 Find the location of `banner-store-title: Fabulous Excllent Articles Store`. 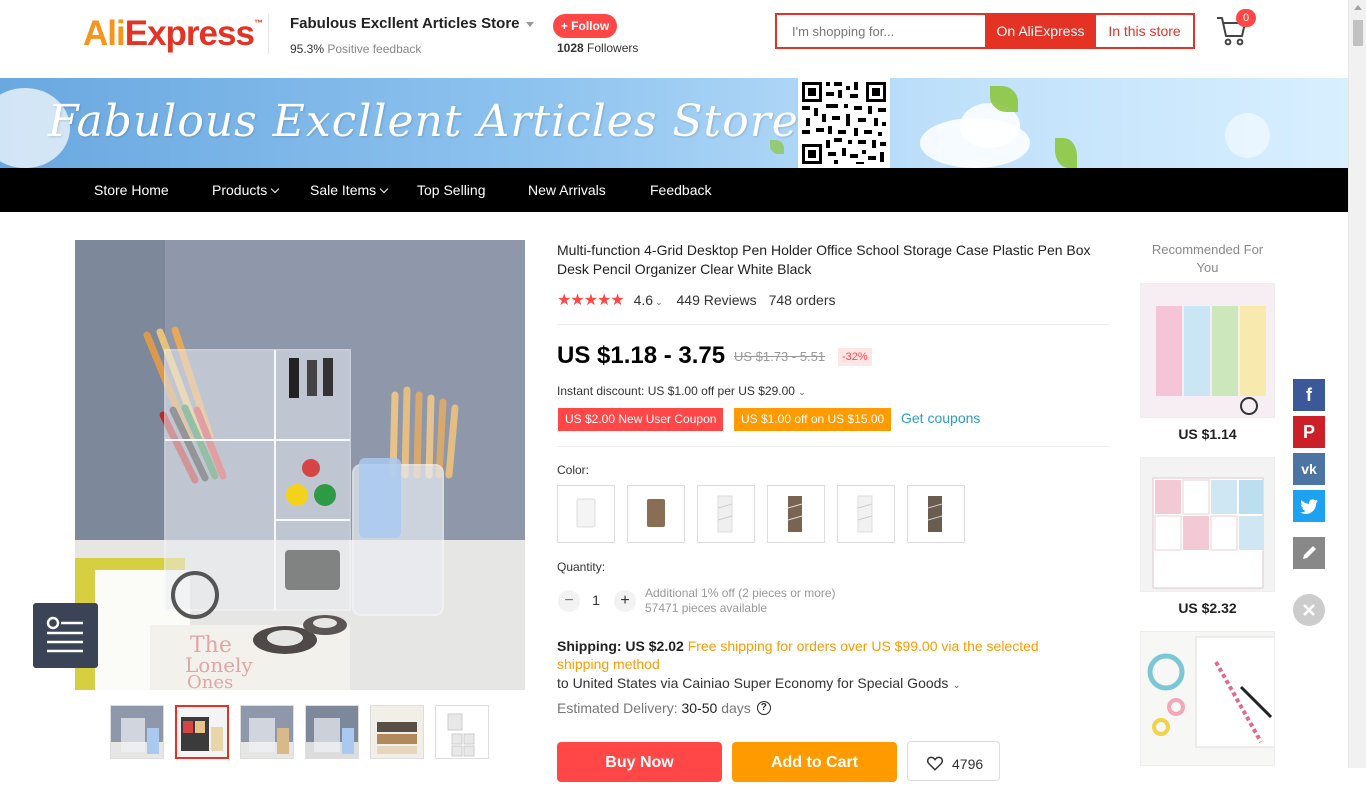

banner-store-title: Fabulous Excllent Articles Store is located at coordinates (423, 121).